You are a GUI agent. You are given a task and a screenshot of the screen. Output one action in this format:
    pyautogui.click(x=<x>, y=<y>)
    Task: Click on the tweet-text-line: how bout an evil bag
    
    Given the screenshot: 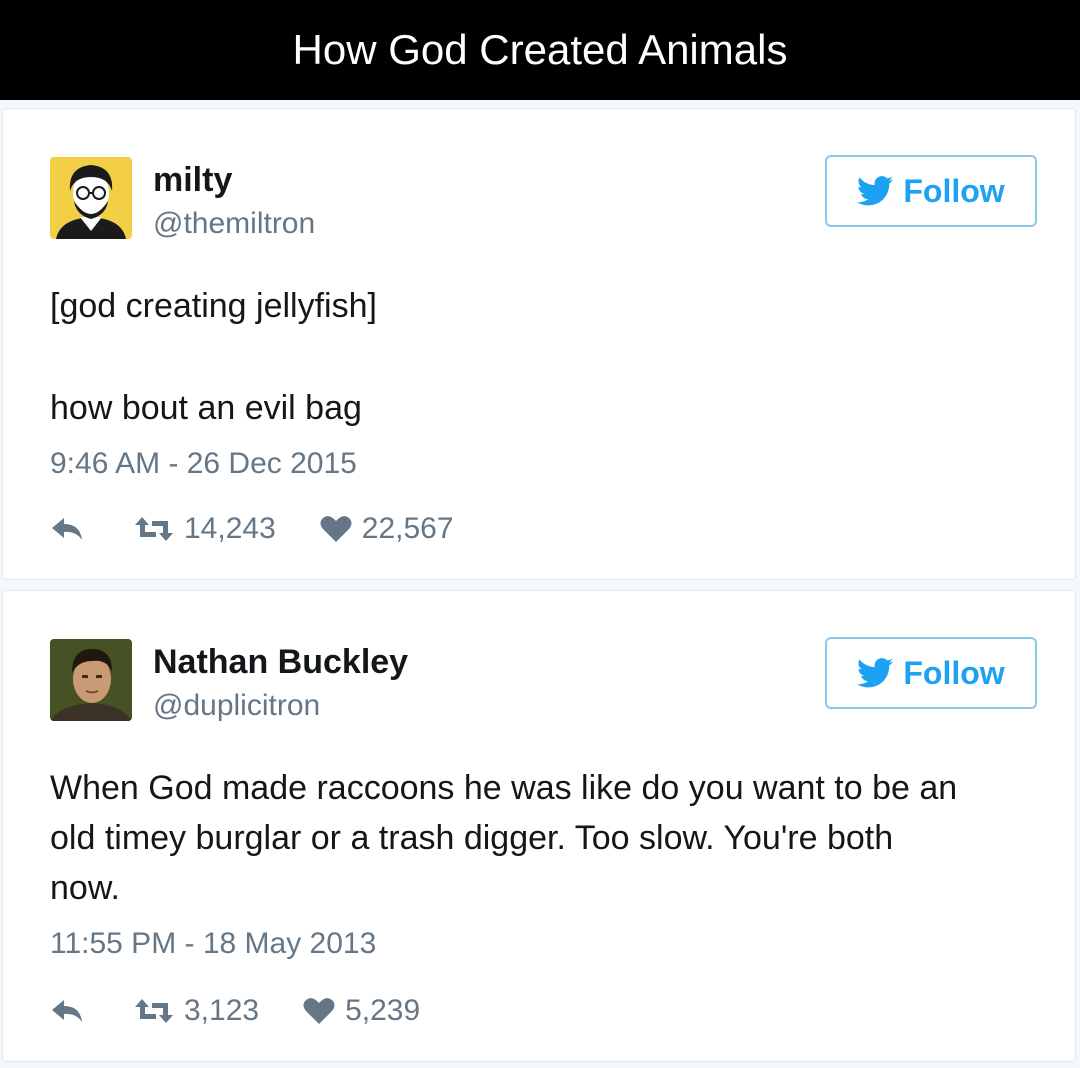 What is the action you would take?
    pyautogui.click(x=206, y=408)
    